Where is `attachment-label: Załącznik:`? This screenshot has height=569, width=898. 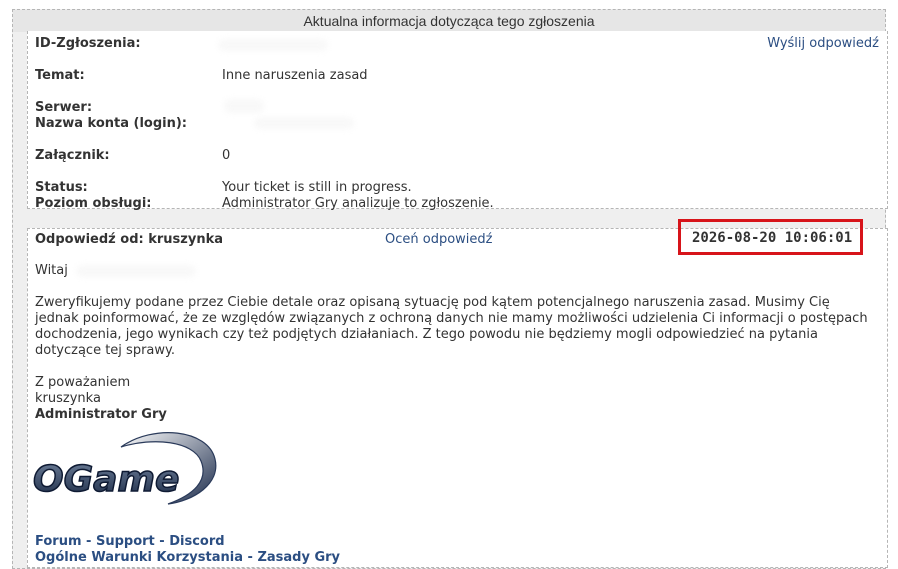
attachment-label: Załącznik: is located at coordinates (72, 155).